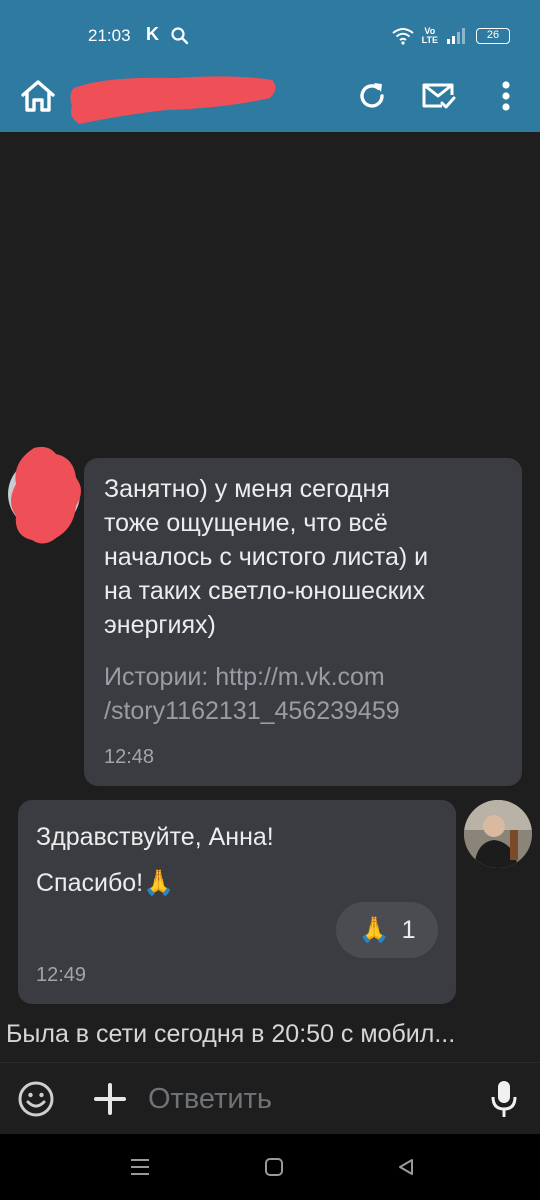  Describe the element at coordinates (456, 36) in the screenshot. I see `signal-icon` at that location.